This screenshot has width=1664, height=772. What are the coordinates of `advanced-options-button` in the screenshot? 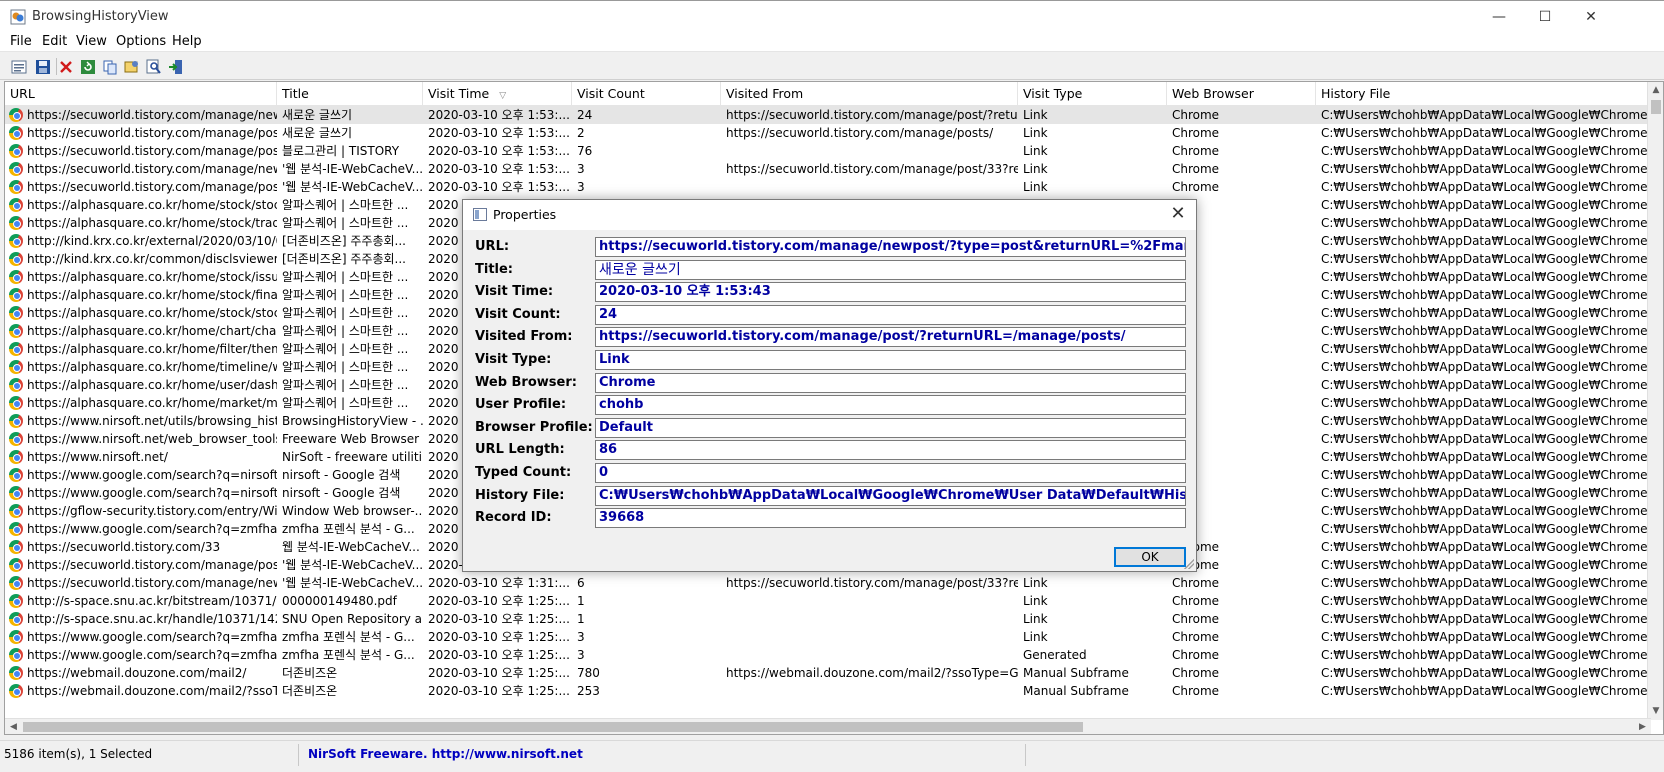 It's located at (132, 66).